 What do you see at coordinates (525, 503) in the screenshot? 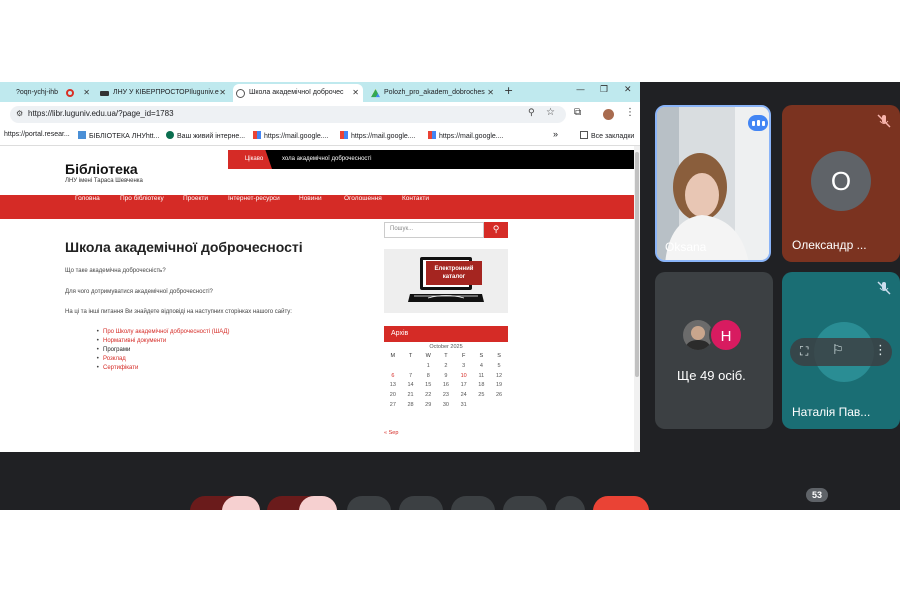
I see `raise-hand-button` at bounding box center [525, 503].